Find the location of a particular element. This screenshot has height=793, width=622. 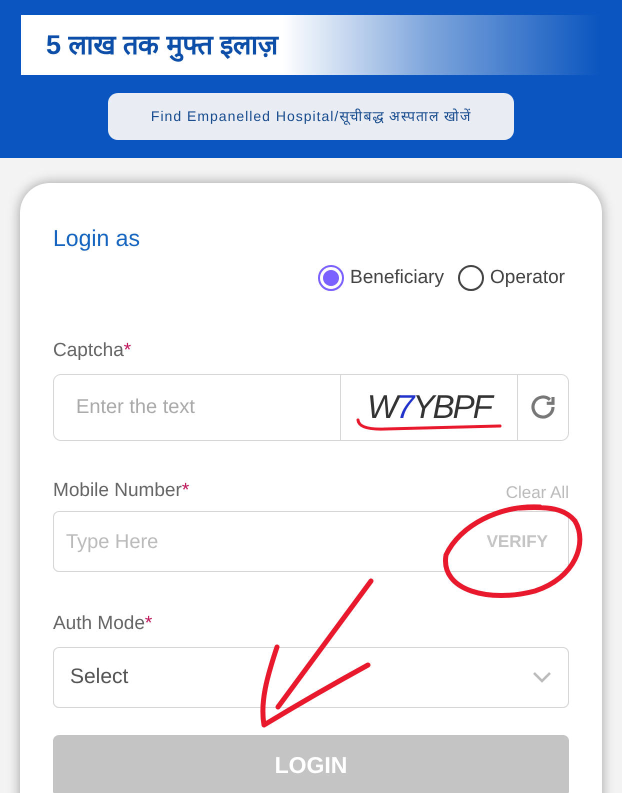

captcha-image: W7YBPF is located at coordinates (429, 407).